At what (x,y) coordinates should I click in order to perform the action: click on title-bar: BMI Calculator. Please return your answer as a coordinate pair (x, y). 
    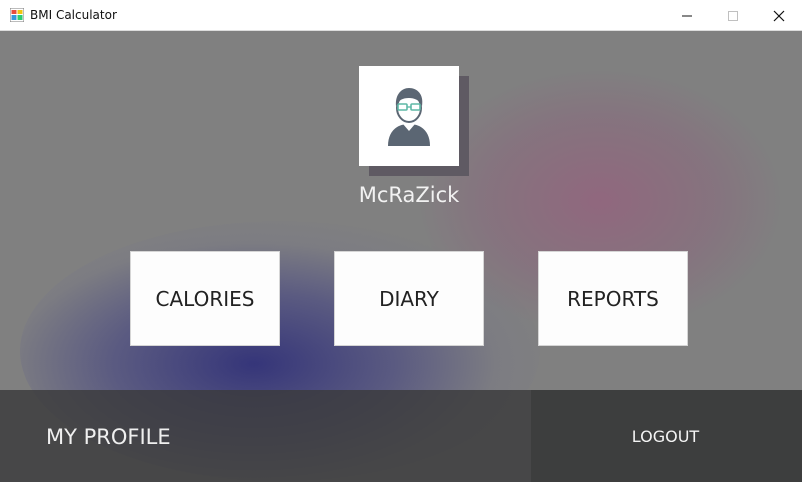
    Looking at the image, I should click on (401, 15).